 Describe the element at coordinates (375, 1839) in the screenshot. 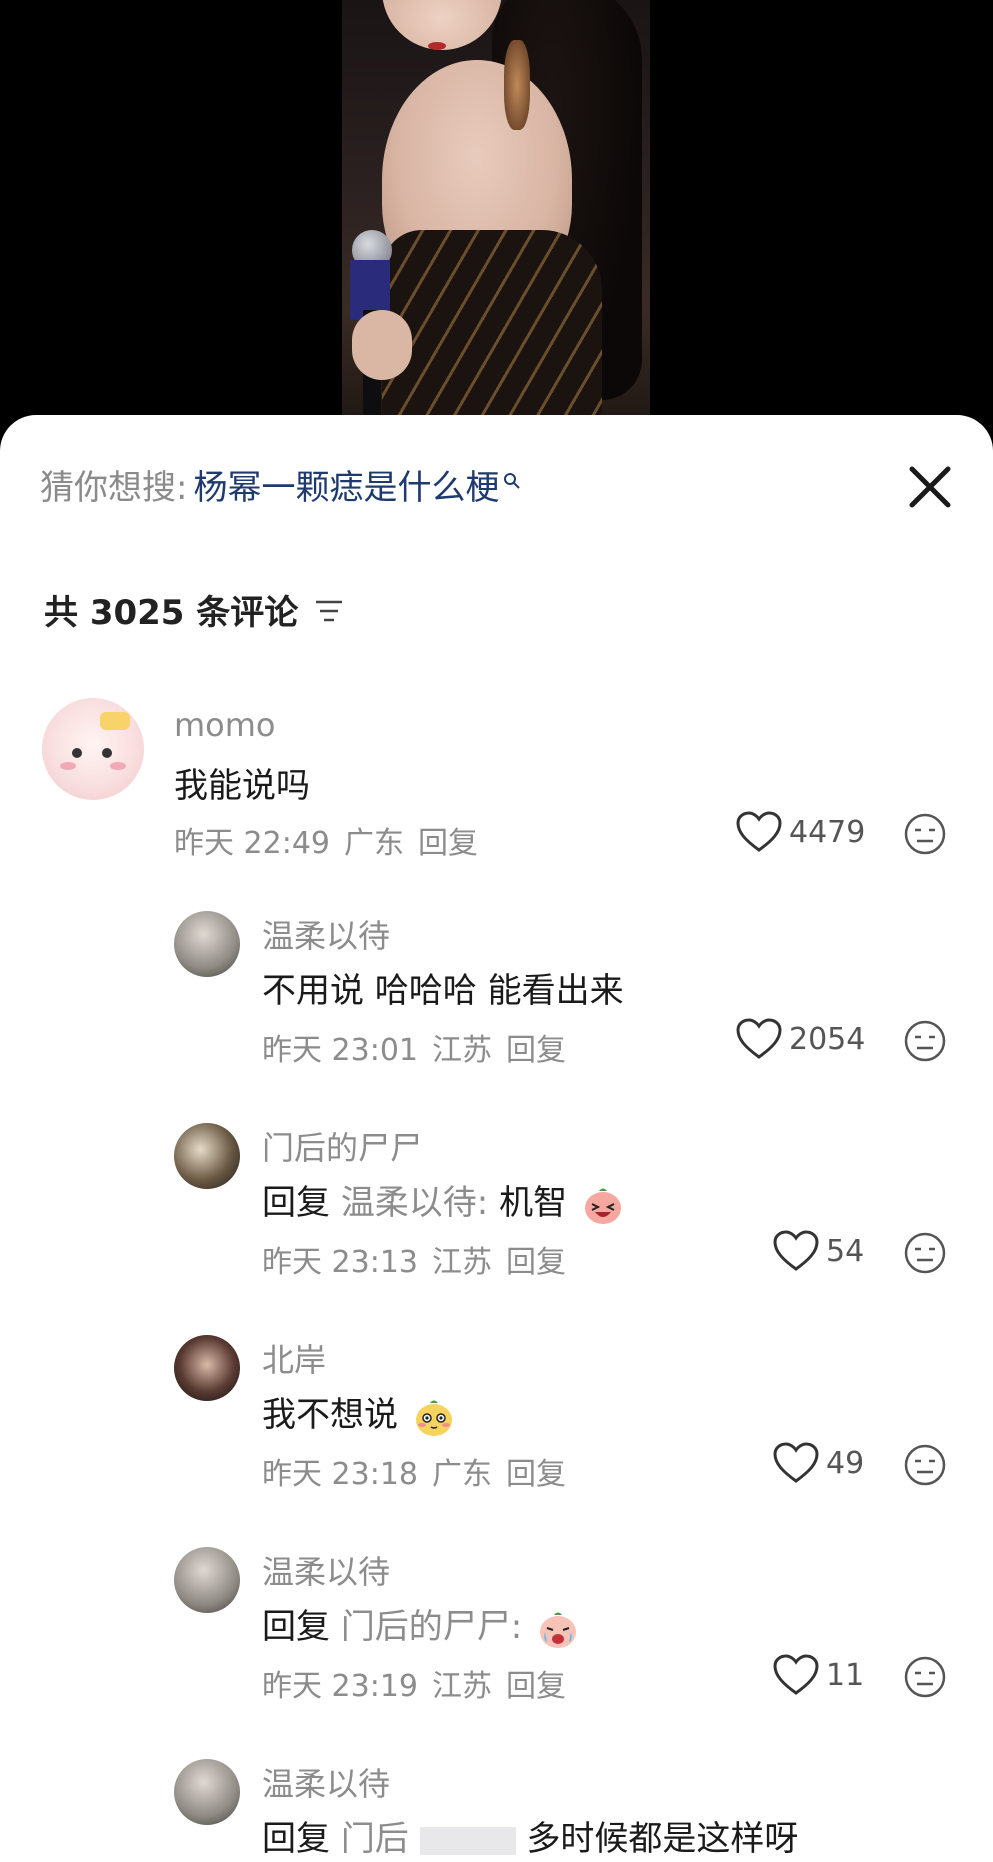

I see `reply-target: 门后` at that location.